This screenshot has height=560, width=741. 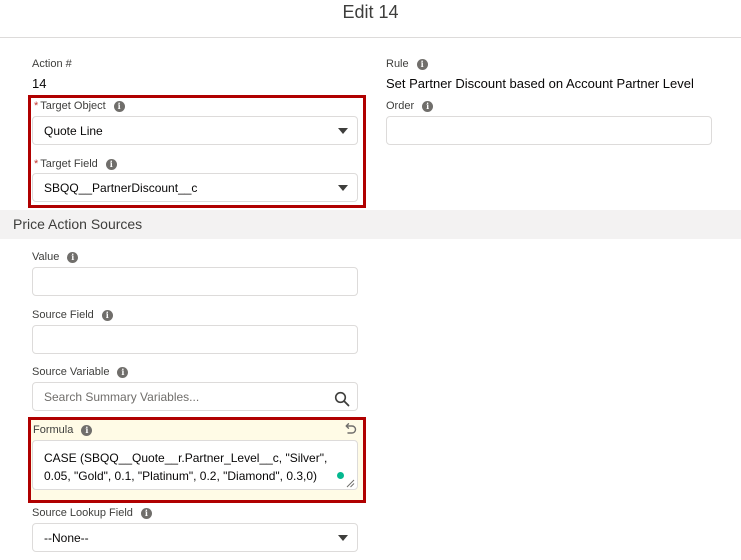 I want to click on order-label-text: Order, so click(x=400, y=106).